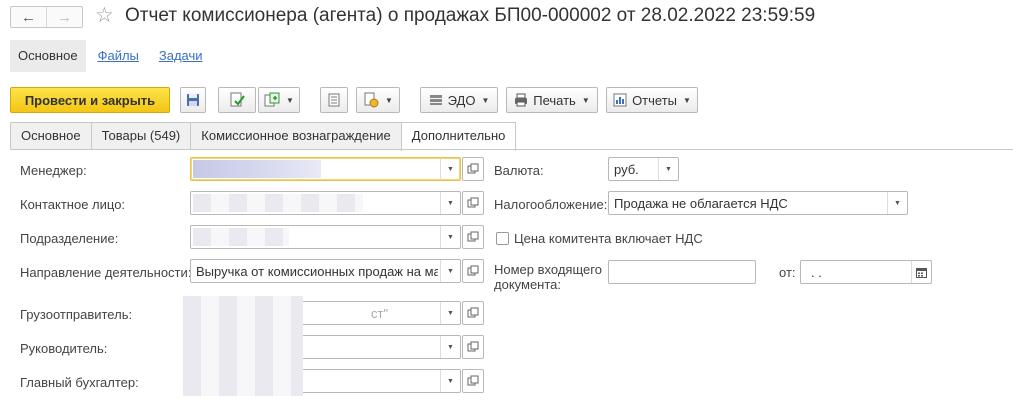 The width and height of the screenshot is (1013, 410). What do you see at coordinates (816, 272) in the screenshot?
I see `date-value: . .` at bounding box center [816, 272].